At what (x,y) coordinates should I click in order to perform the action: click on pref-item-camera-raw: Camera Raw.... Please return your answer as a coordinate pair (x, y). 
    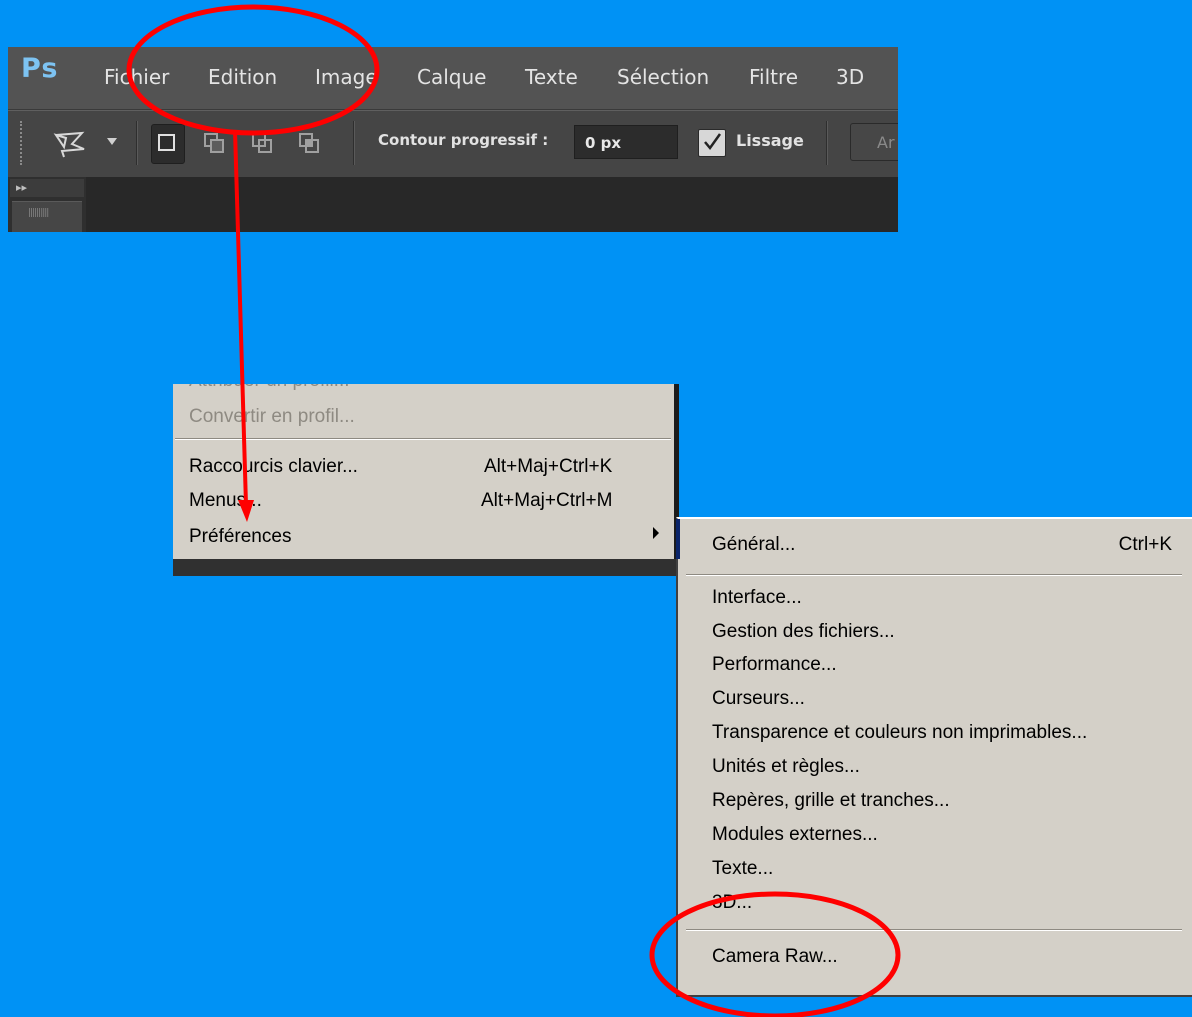
    Looking at the image, I should click on (775, 957).